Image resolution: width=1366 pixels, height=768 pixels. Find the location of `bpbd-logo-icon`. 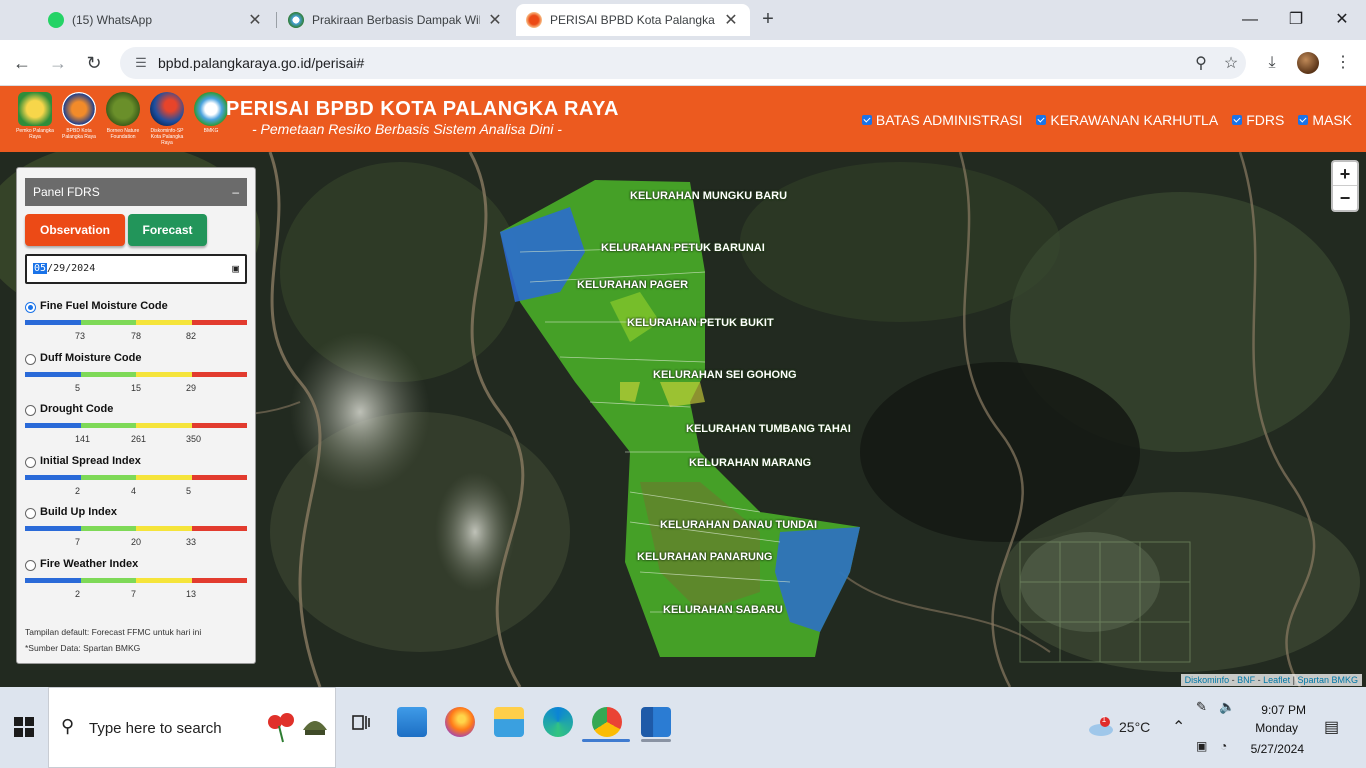

bpbd-logo-icon is located at coordinates (79, 109).